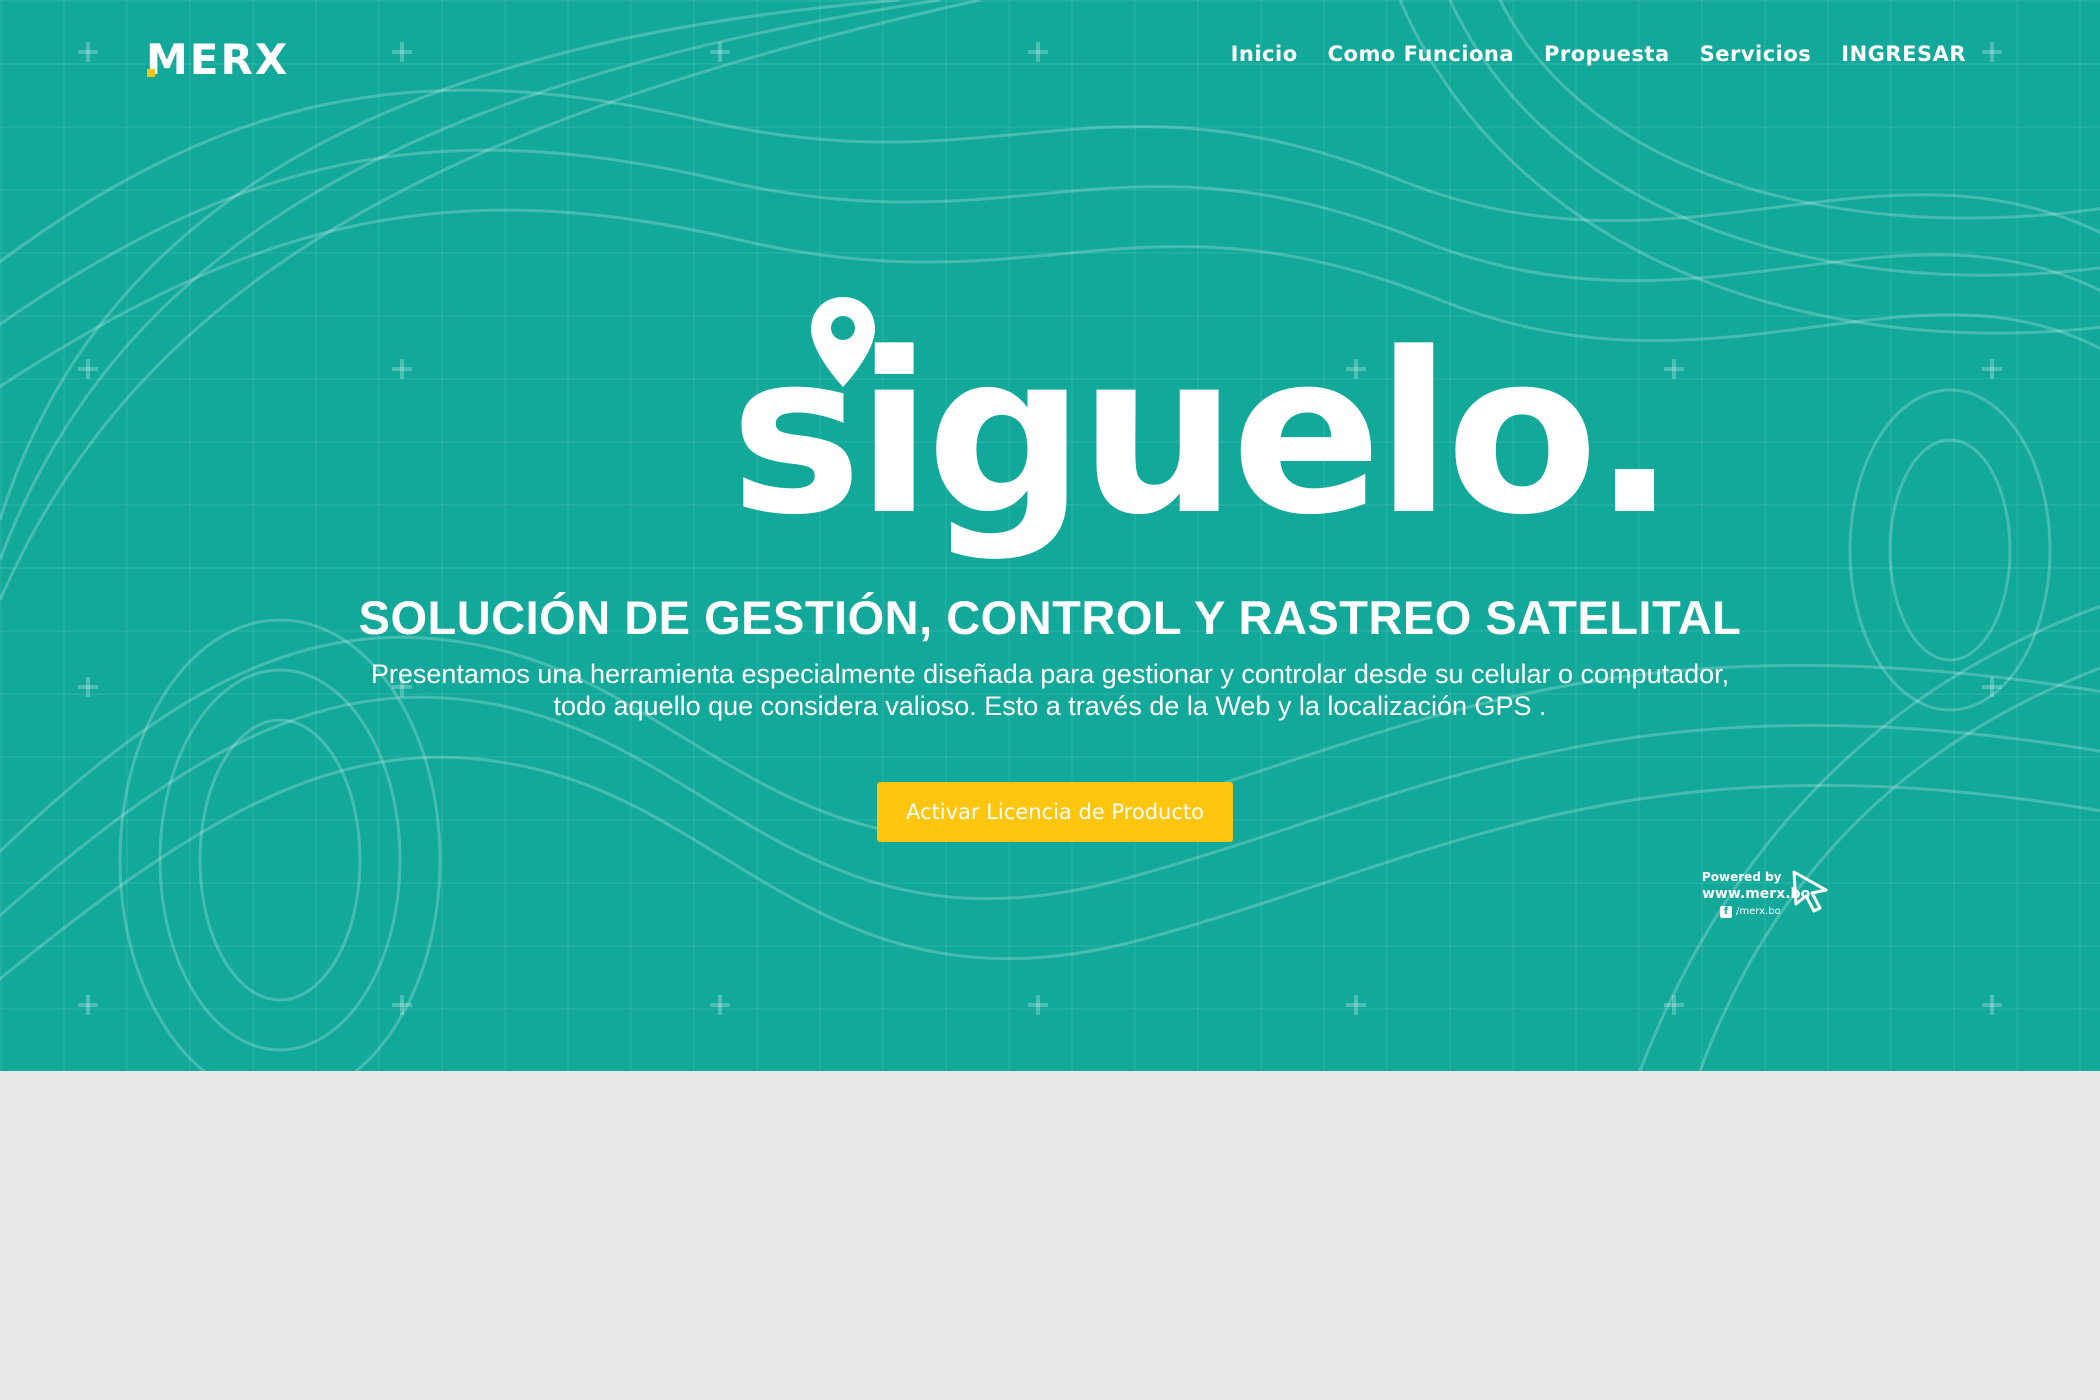 This screenshot has width=2100, height=1400. Describe the element at coordinates (1421, 54) in the screenshot. I see `nav-item-como-funciona: Como Funciona` at that location.